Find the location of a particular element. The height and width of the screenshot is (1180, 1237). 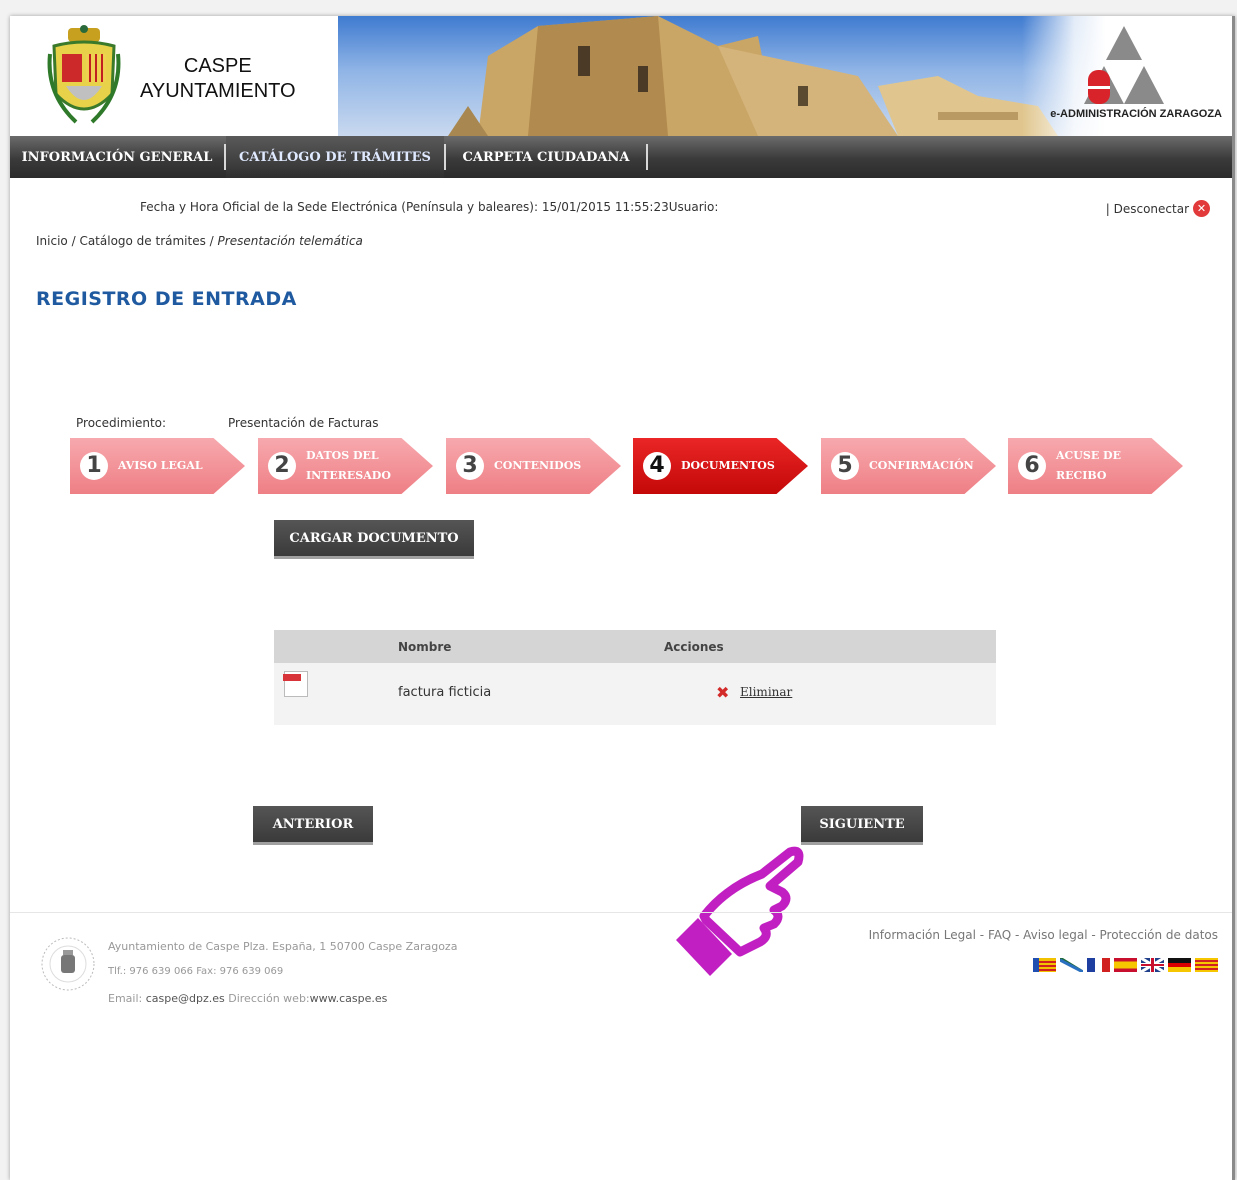

datetime-value: 15/01/2015 11:55:23 is located at coordinates (605, 207).